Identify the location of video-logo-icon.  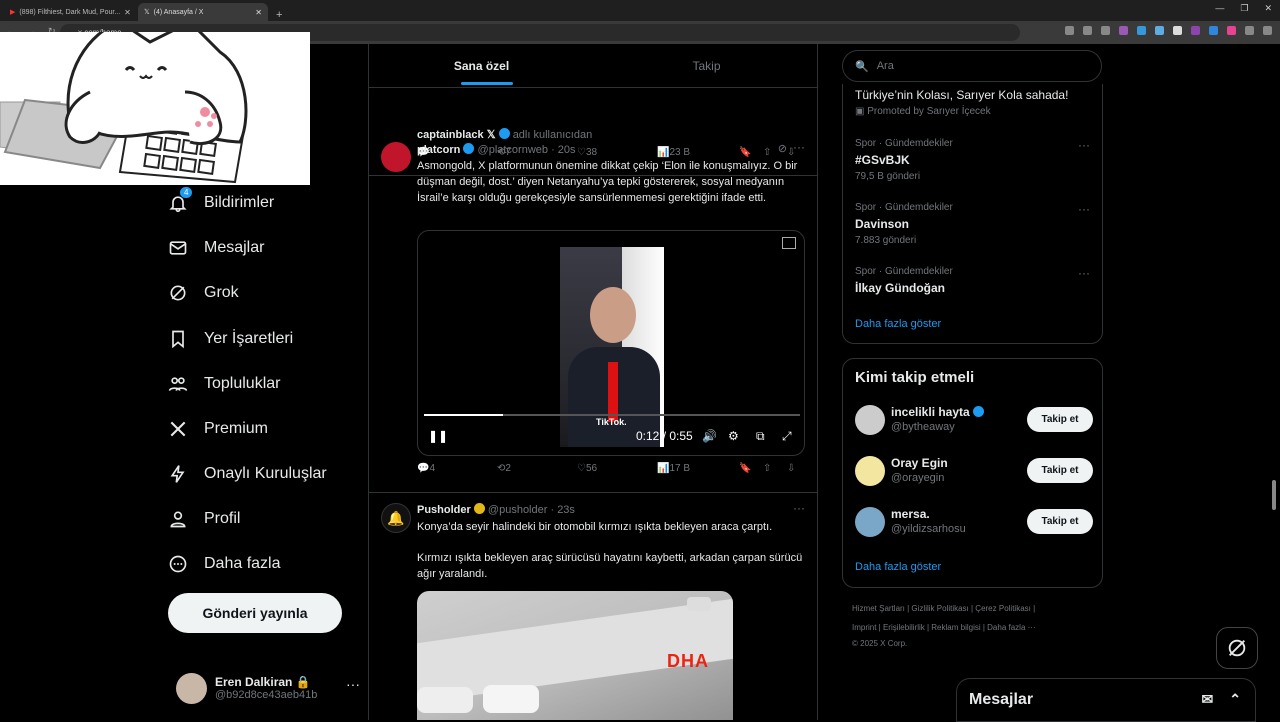
(789, 243).